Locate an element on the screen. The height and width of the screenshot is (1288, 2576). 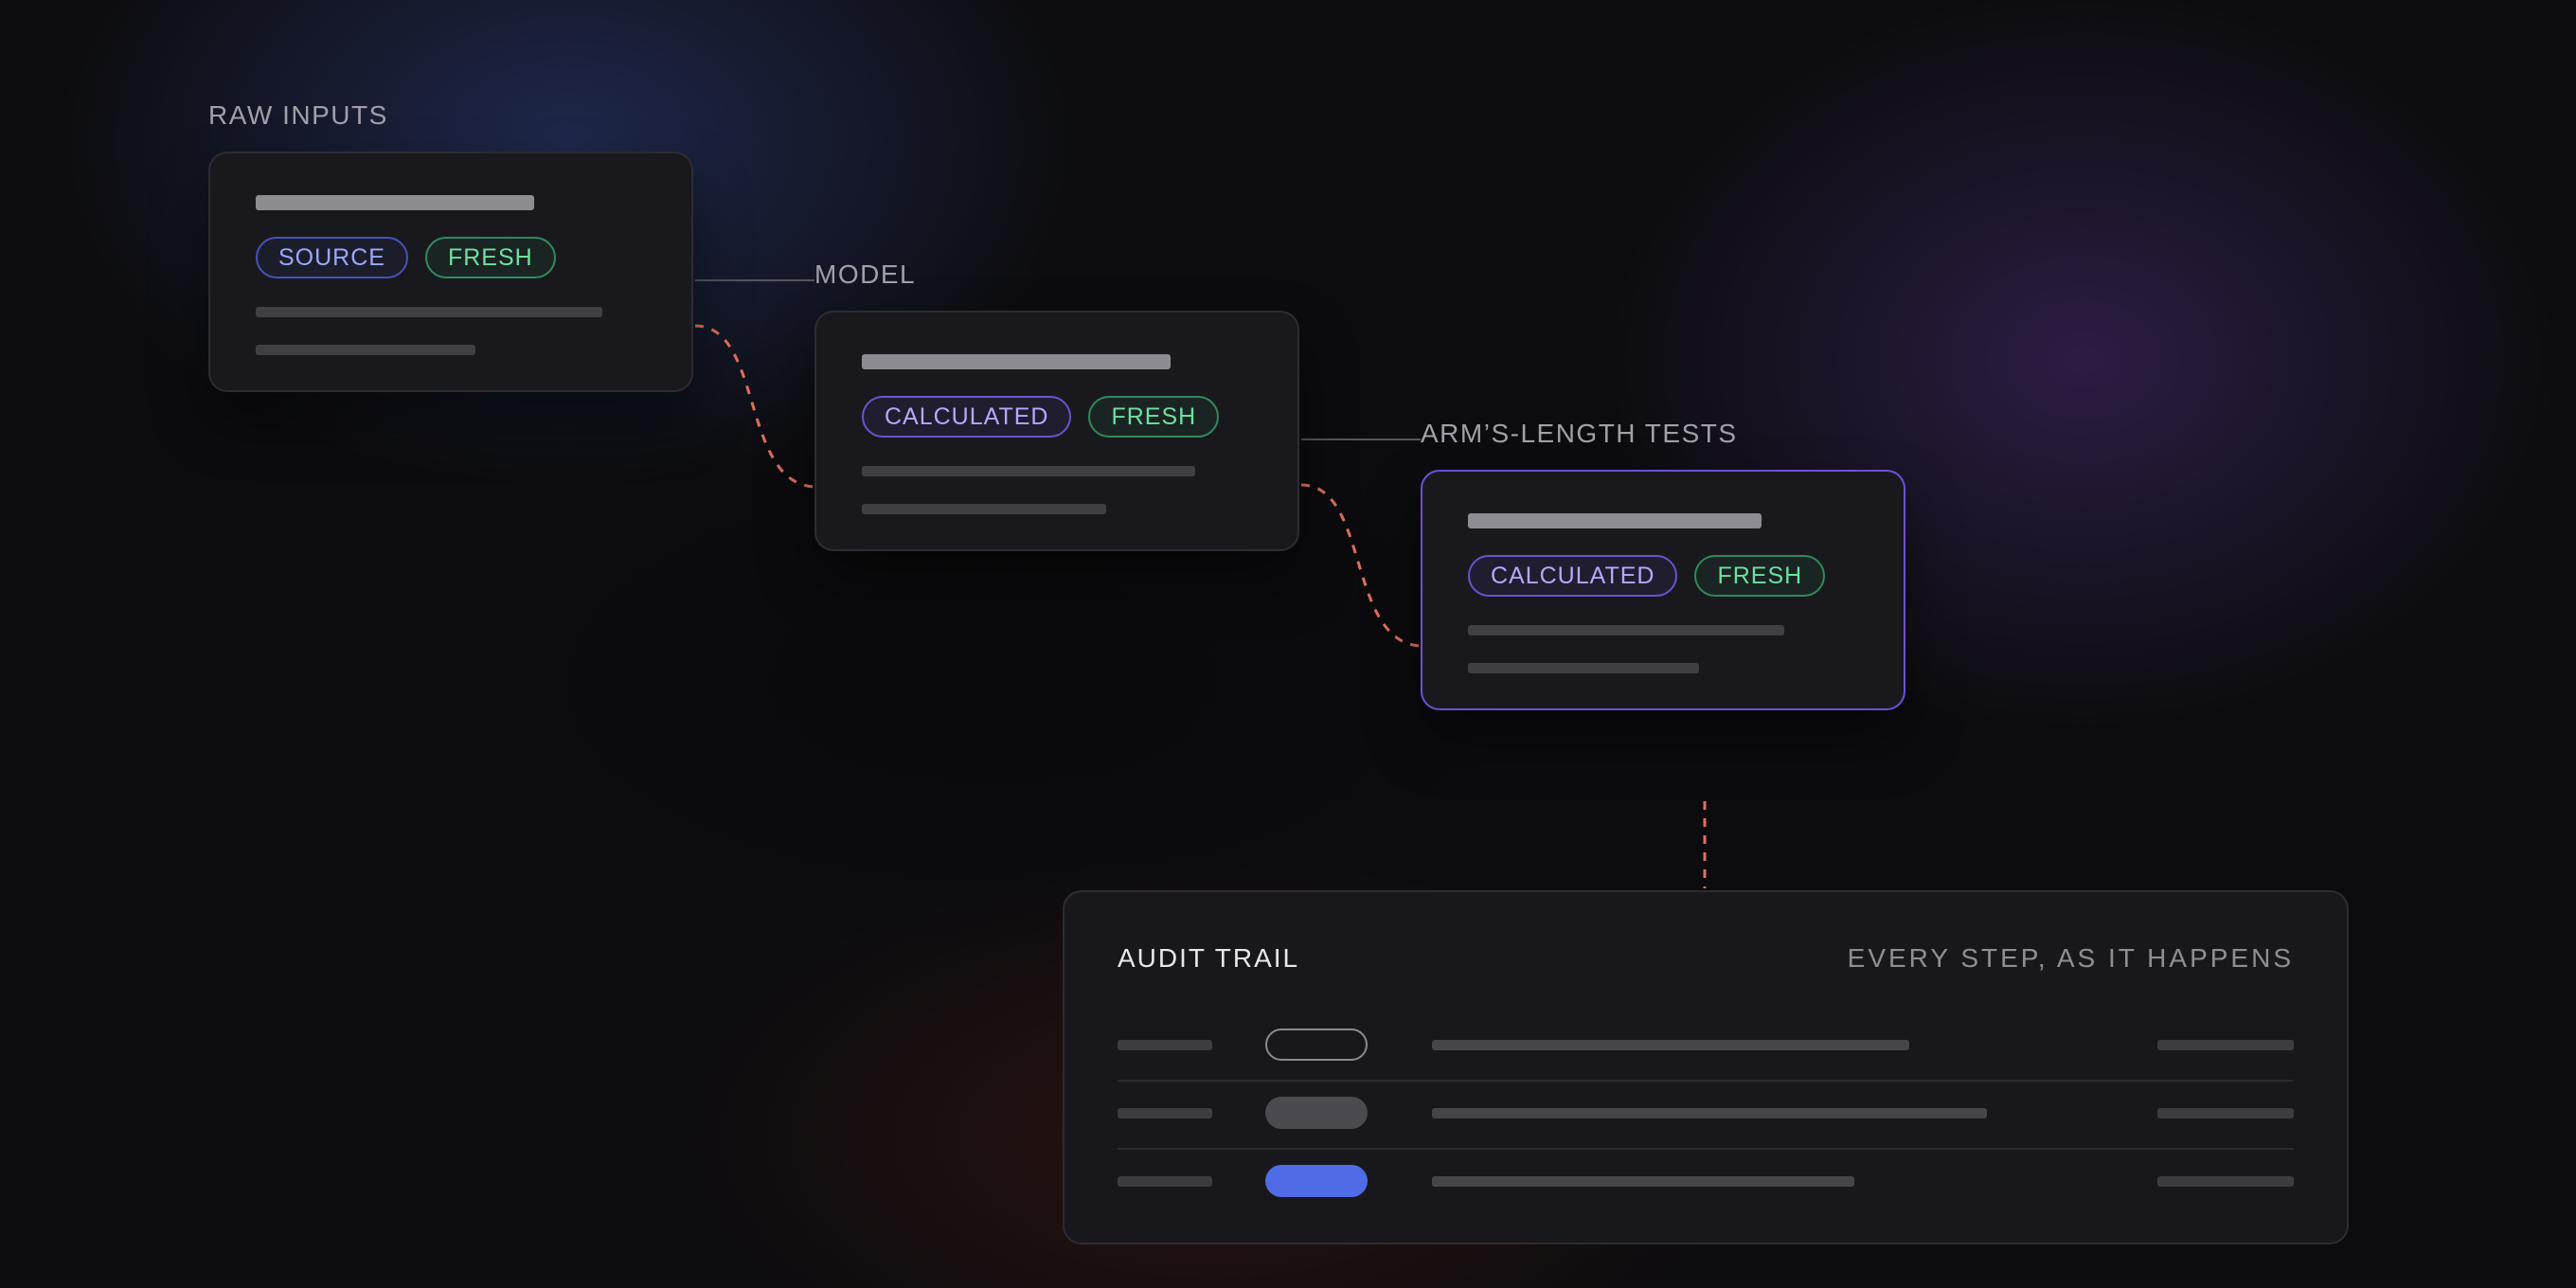
audit-trail-panel: AUDIT TRAIL EVERY STEP, AS IT HAPPENS is located at coordinates (1706, 1067).